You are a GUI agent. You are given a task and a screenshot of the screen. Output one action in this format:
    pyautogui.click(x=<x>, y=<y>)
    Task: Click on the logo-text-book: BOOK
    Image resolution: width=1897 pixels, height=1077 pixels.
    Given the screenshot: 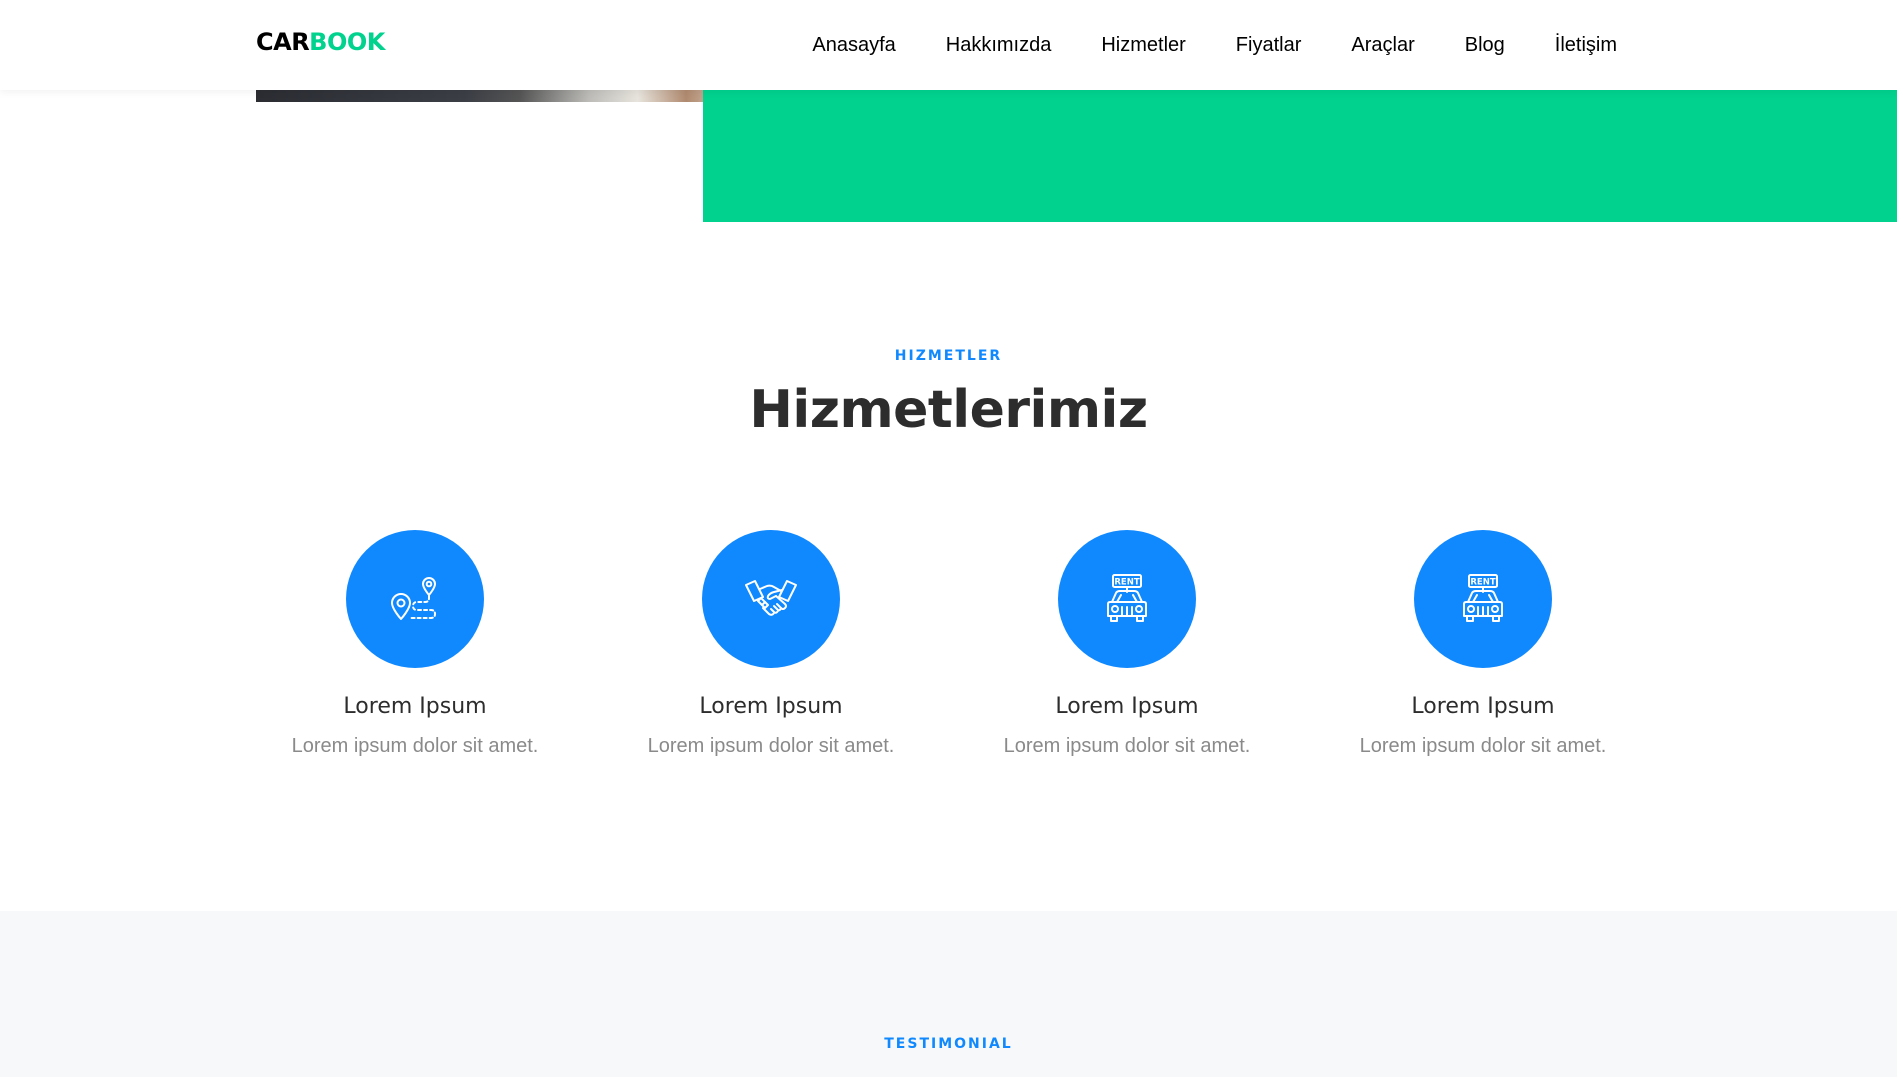 What is the action you would take?
    pyautogui.click(x=347, y=42)
    